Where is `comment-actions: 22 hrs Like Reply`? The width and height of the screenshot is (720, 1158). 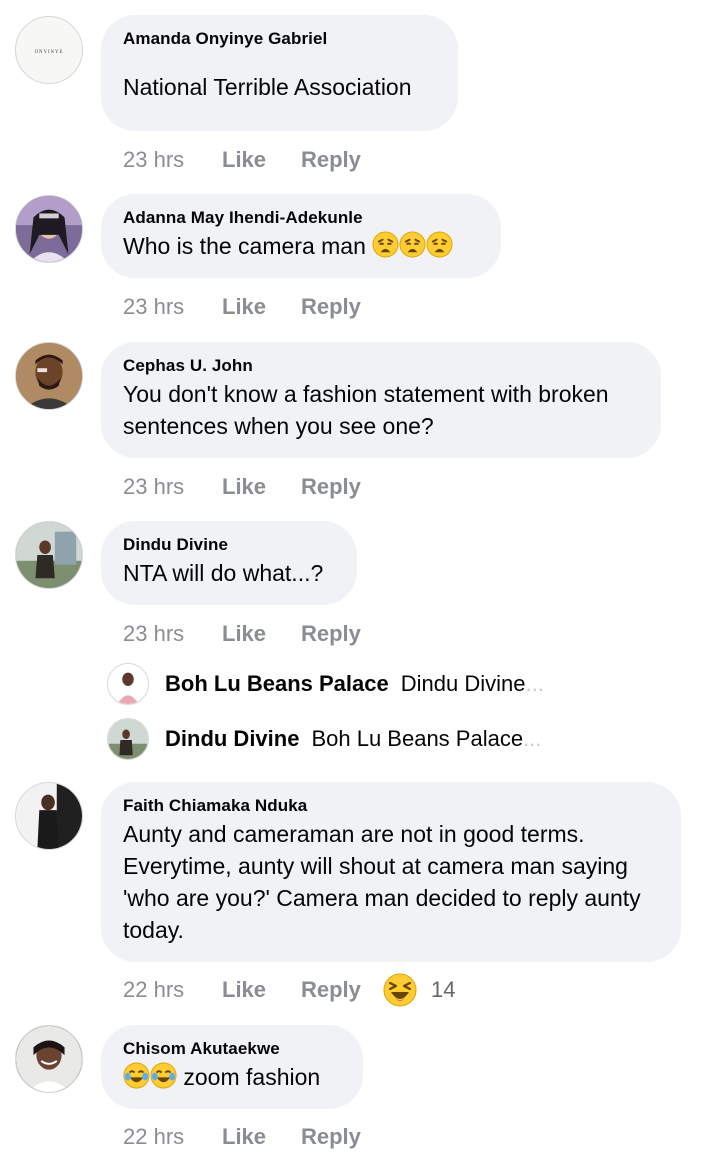 comment-actions: 22 hrs Like Reply is located at coordinates (253, 1137).